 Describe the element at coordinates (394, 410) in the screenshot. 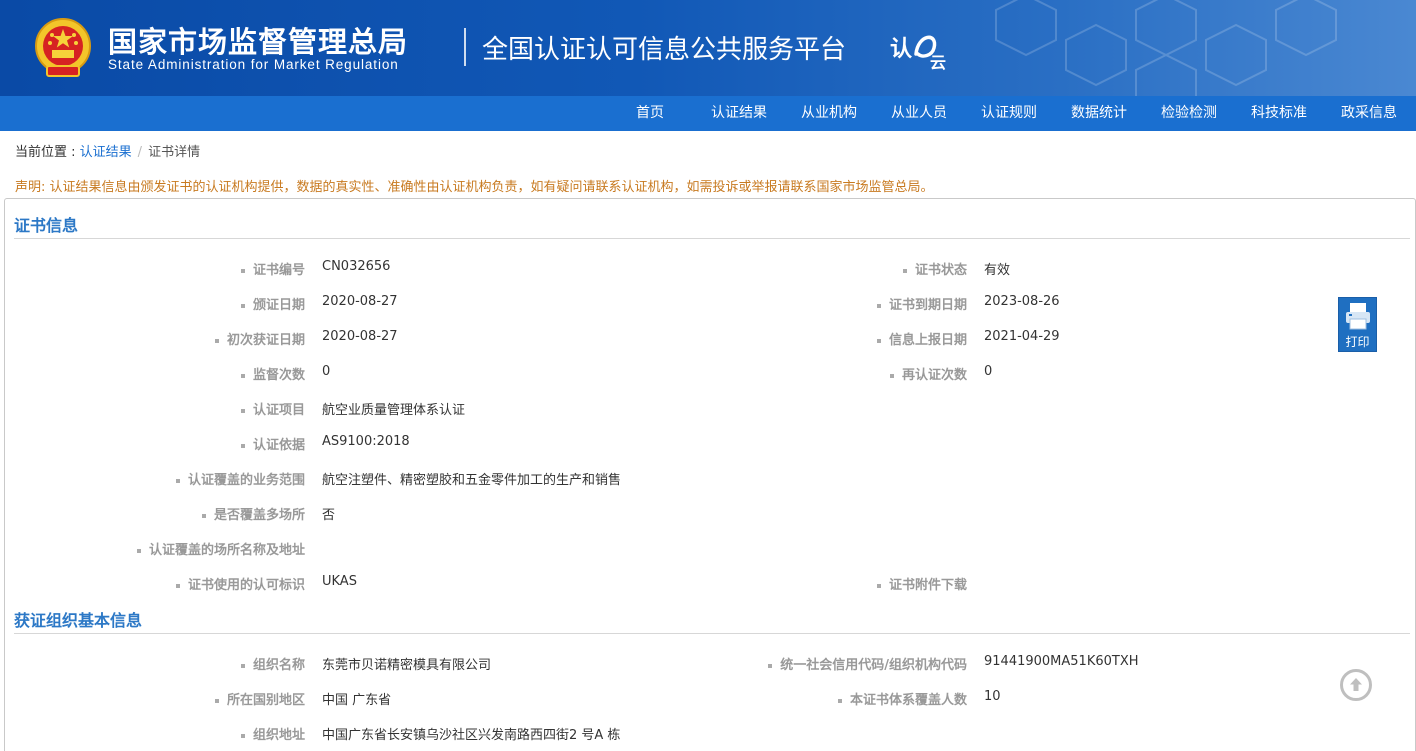

I see `cert-value-project: 航空业质量管理体系认证` at that location.